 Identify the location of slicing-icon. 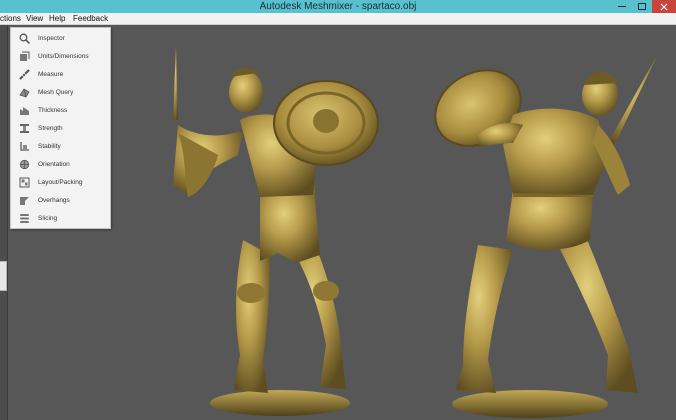
(24, 218).